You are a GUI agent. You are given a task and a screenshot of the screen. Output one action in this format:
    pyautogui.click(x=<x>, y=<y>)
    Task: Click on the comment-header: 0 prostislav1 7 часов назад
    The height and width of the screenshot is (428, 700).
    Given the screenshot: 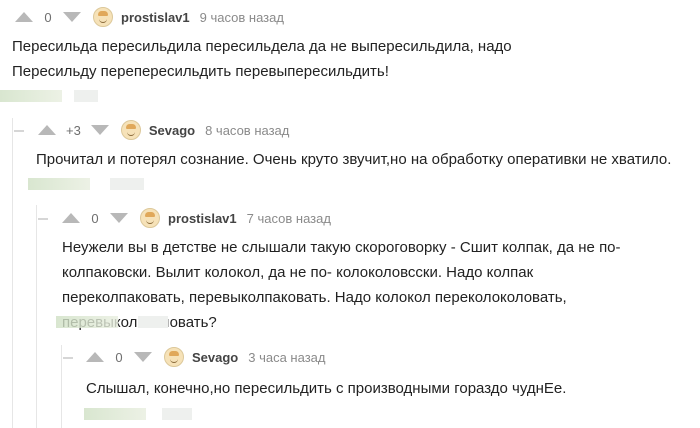 What is the action you would take?
    pyautogui.click(x=196, y=218)
    